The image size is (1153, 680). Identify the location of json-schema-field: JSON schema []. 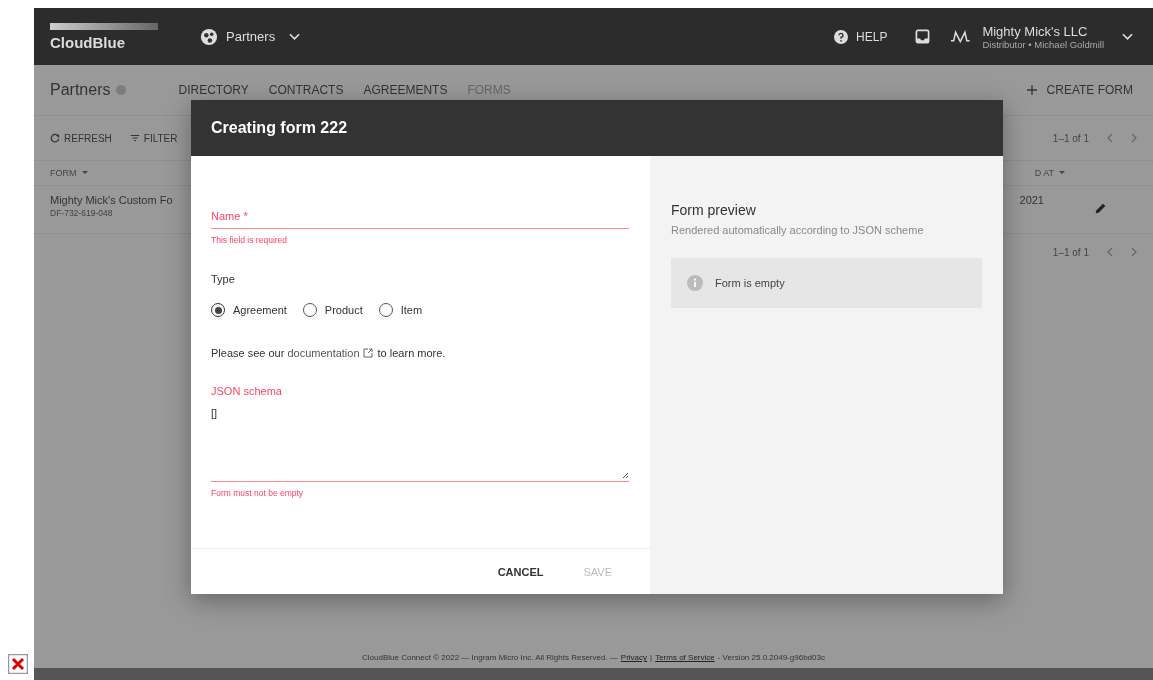
(420, 433).